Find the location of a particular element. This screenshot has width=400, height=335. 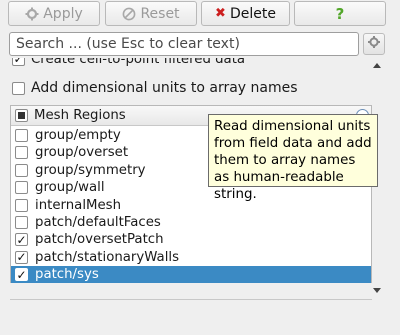

mesh-region-label: patch/stationaryWalls is located at coordinates (107, 257).